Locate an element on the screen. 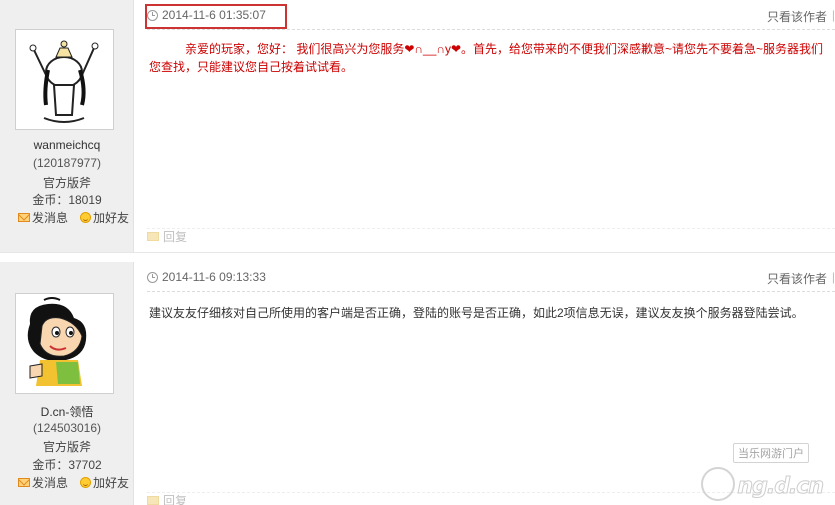 The width and height of the screenshot is (835, 505). author-id: (120187977) is located at coordinates (67, 163).